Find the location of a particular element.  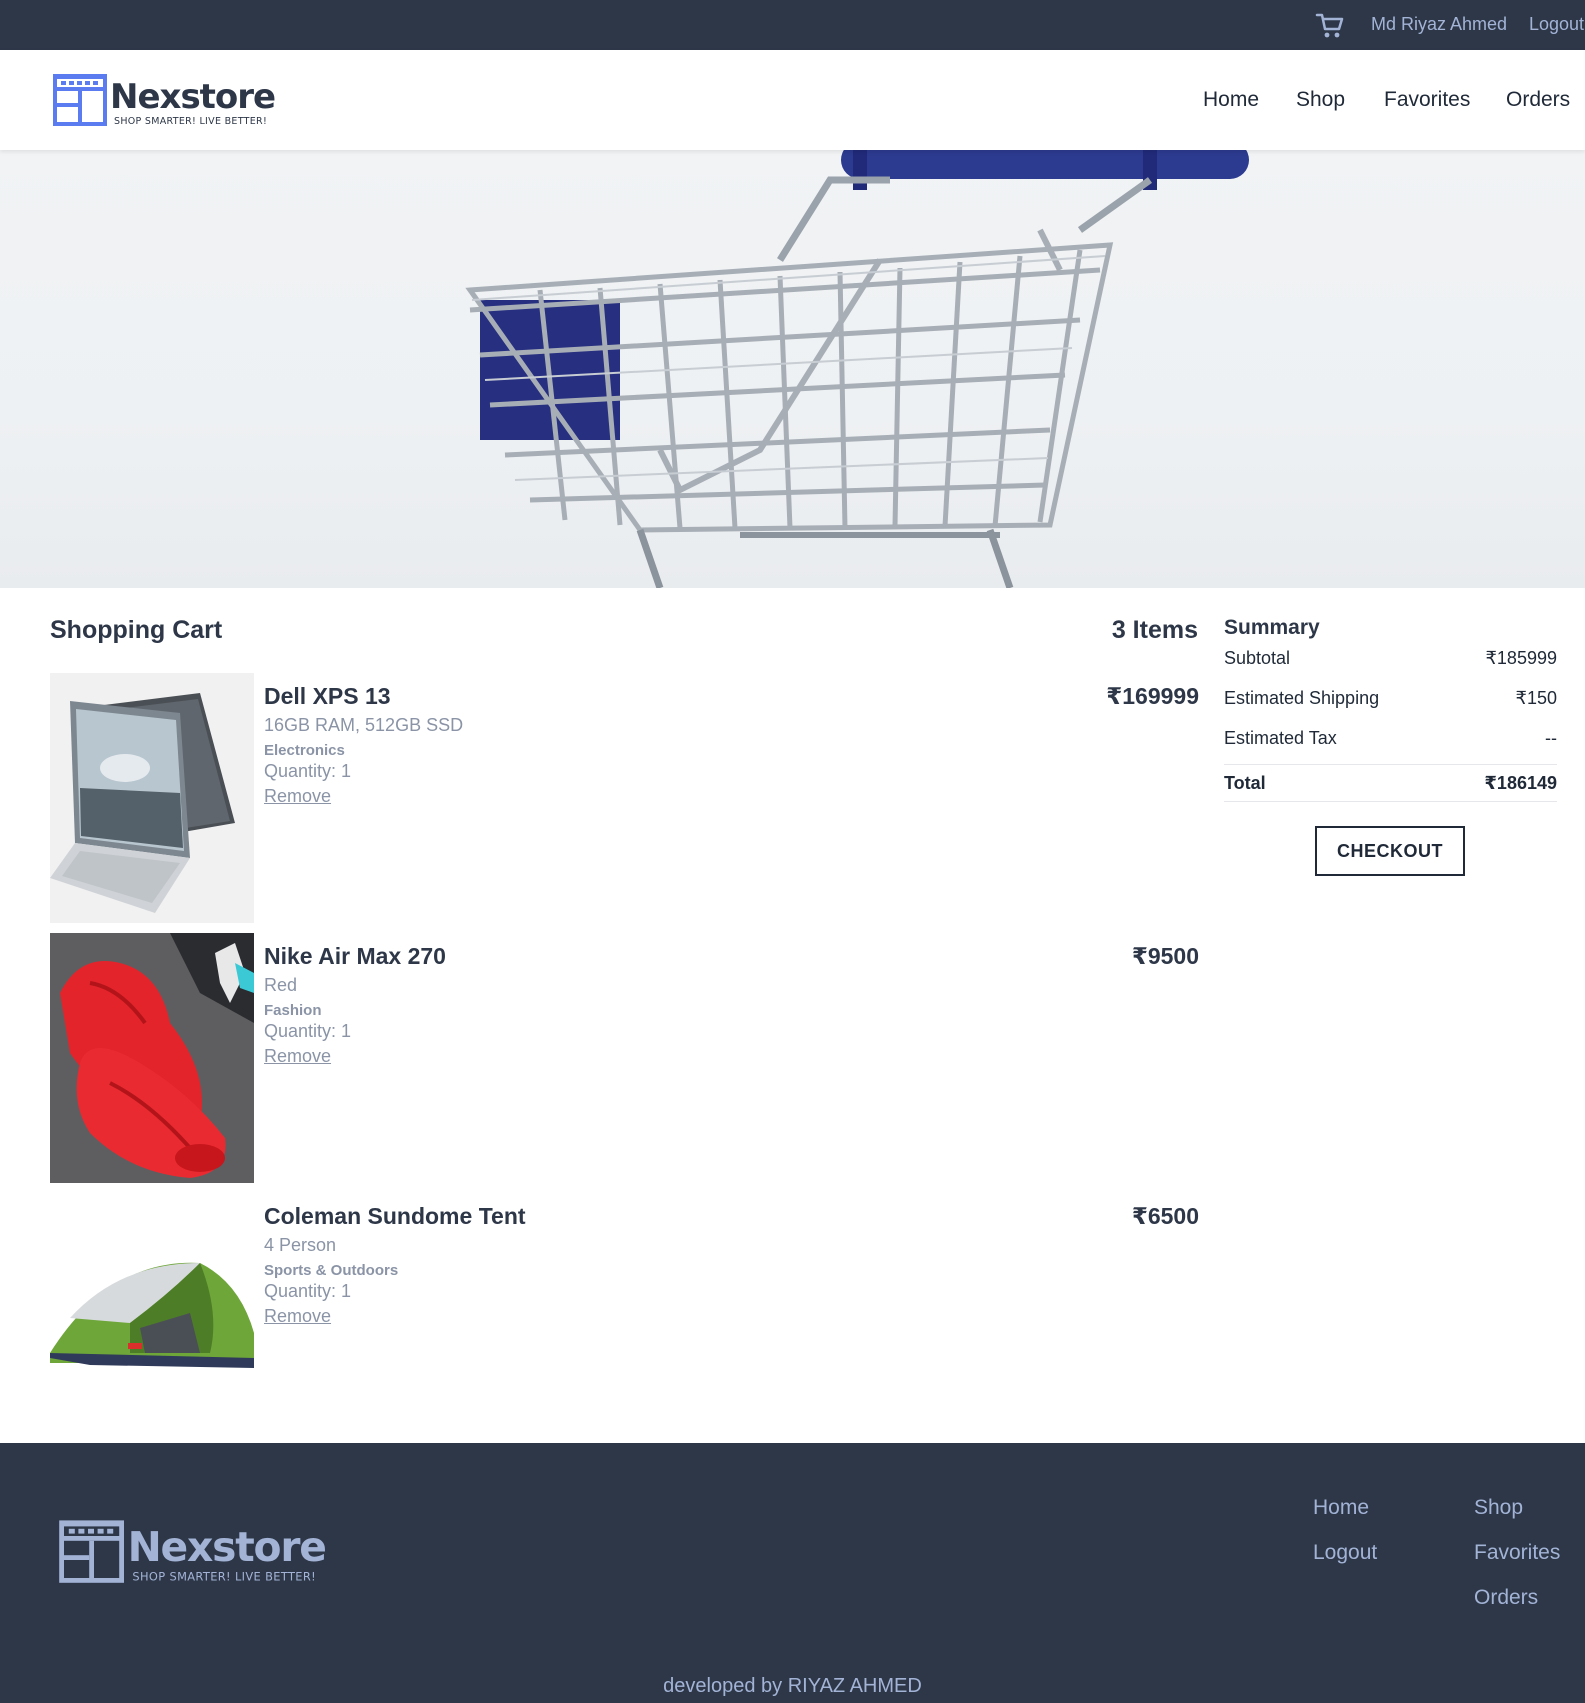

footer-link-logout: Logout is located at coordinates (1345, 1553).